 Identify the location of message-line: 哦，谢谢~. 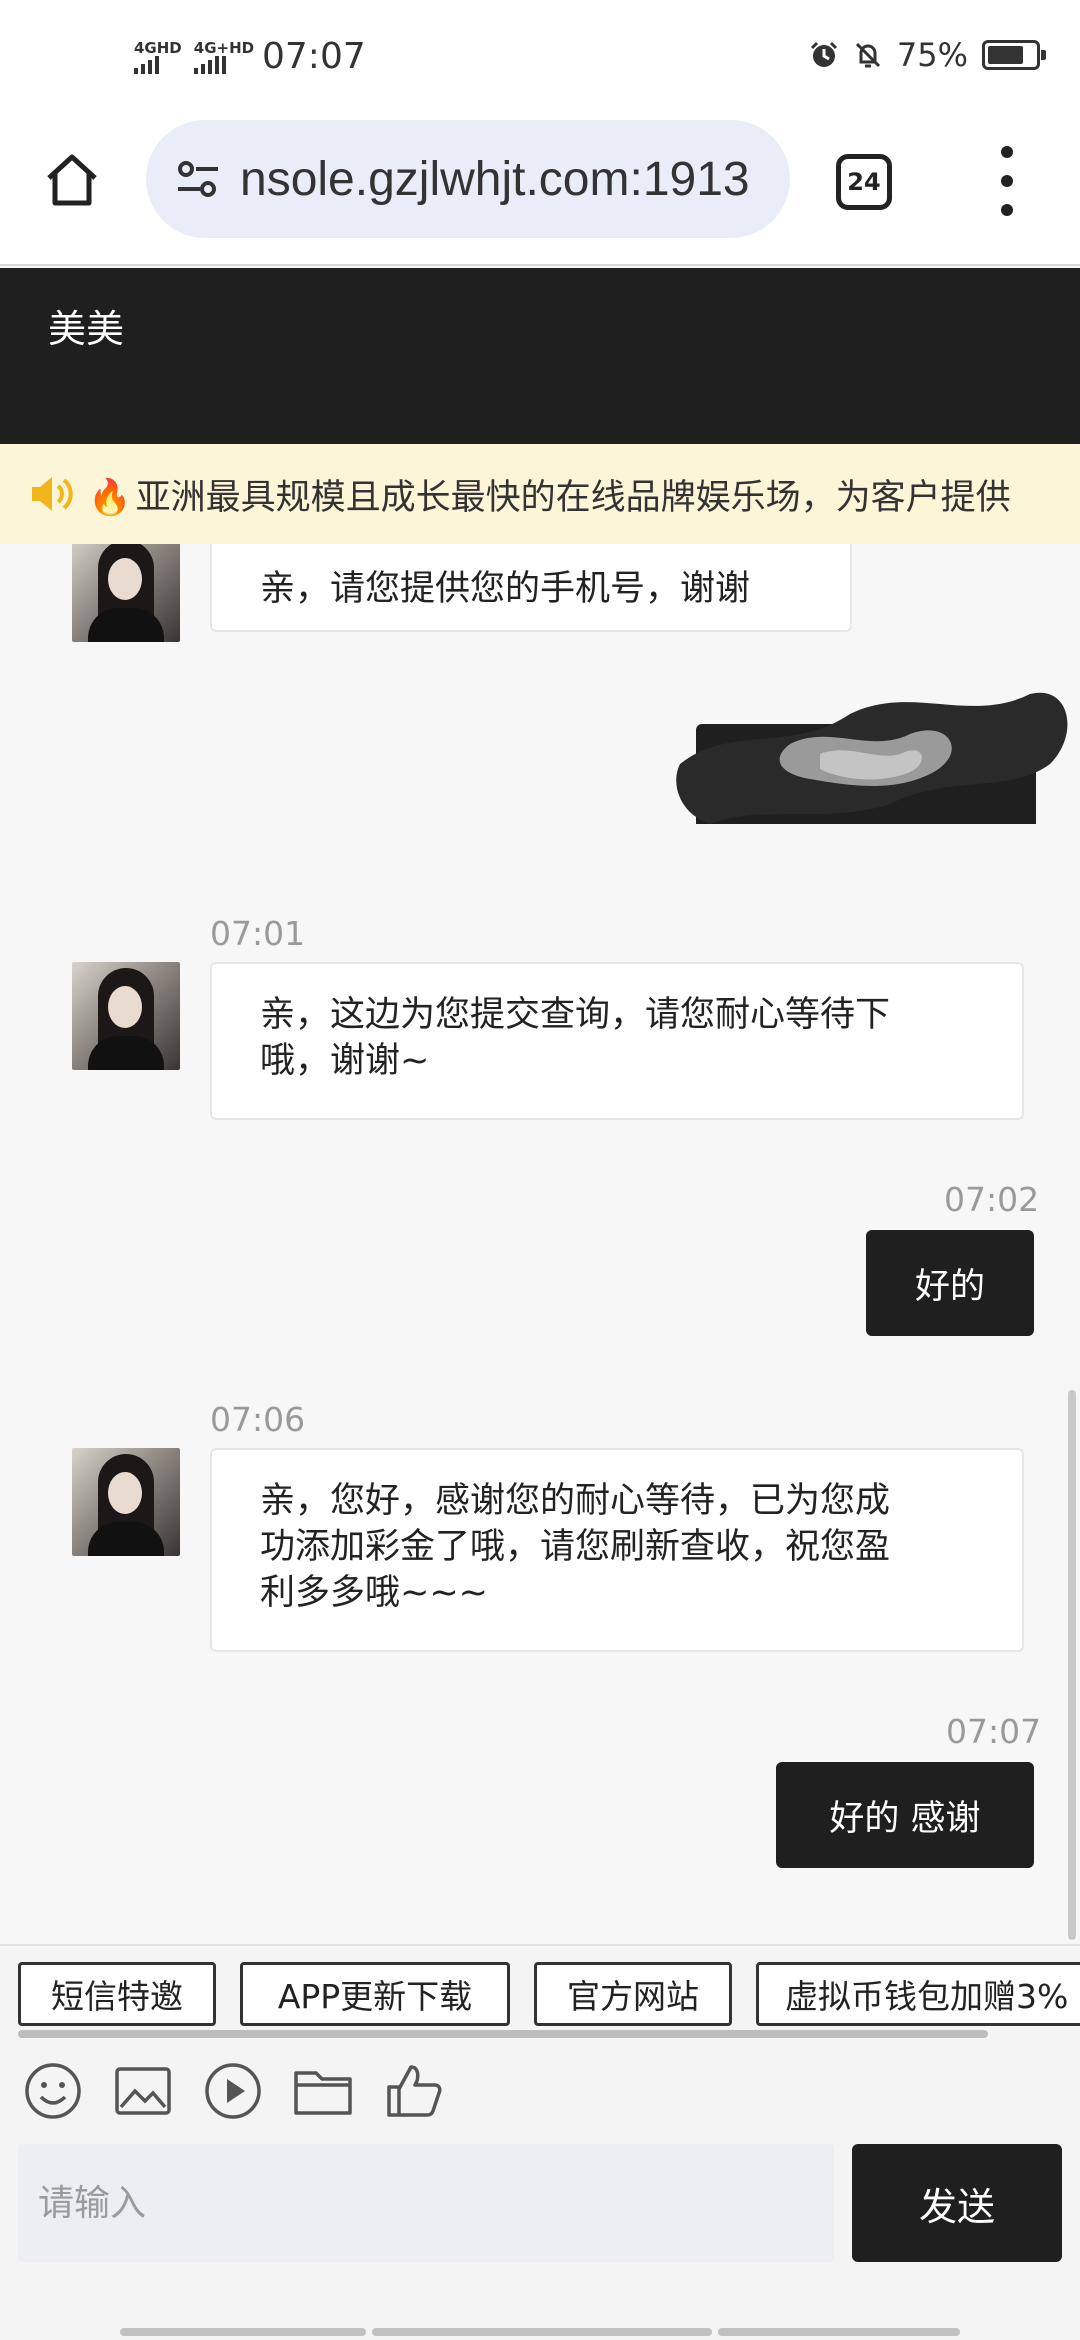
(345, 1061).